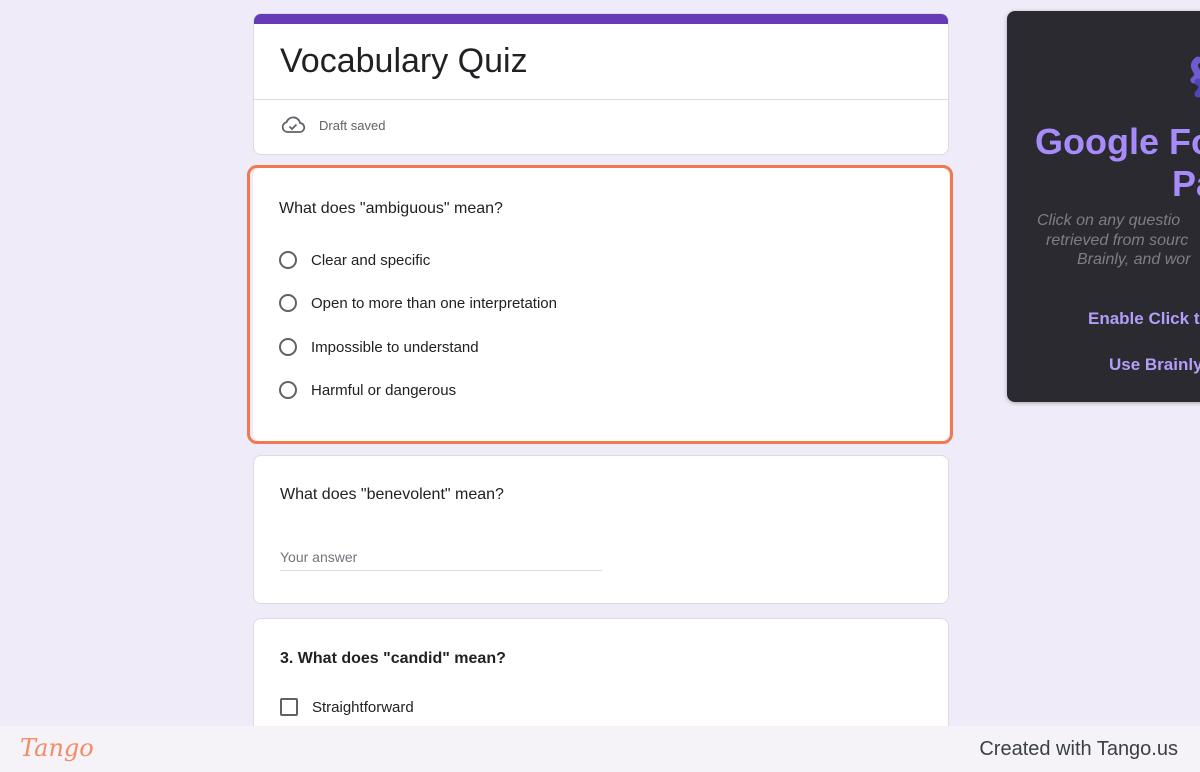 This screenshot has width=1200, height=772. I want to click on question-title: What does "benevolent" mean?, so click(392, 494).